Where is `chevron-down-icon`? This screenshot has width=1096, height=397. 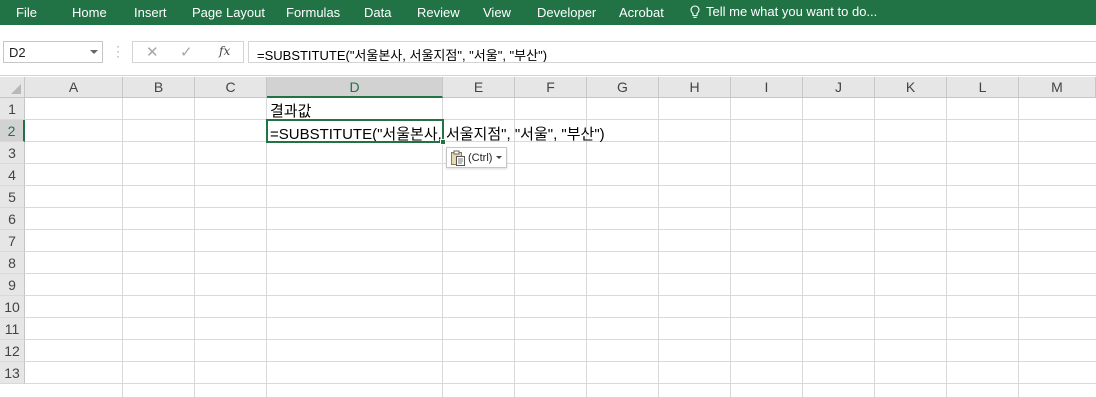
chevron-down-icon is located at coordinates (94, 52).